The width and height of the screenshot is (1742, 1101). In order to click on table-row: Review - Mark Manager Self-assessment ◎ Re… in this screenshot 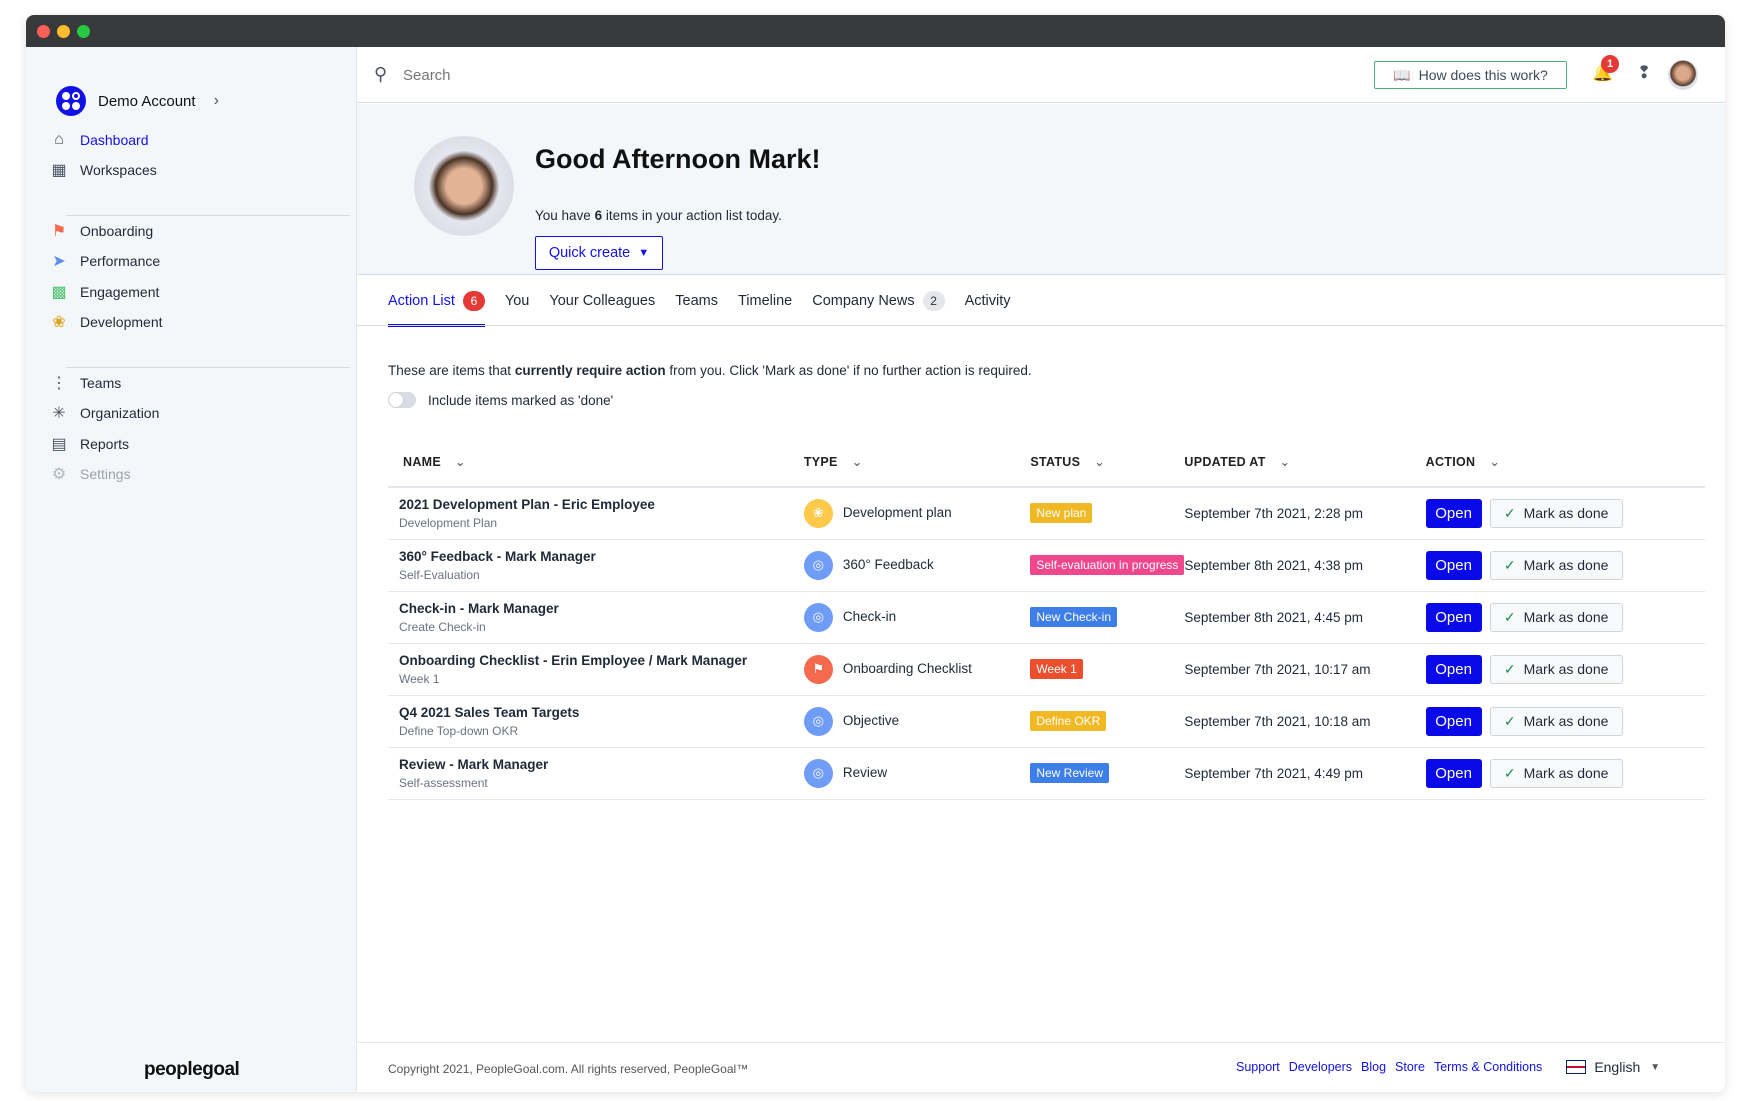, I will do `click(1046, 773)`.